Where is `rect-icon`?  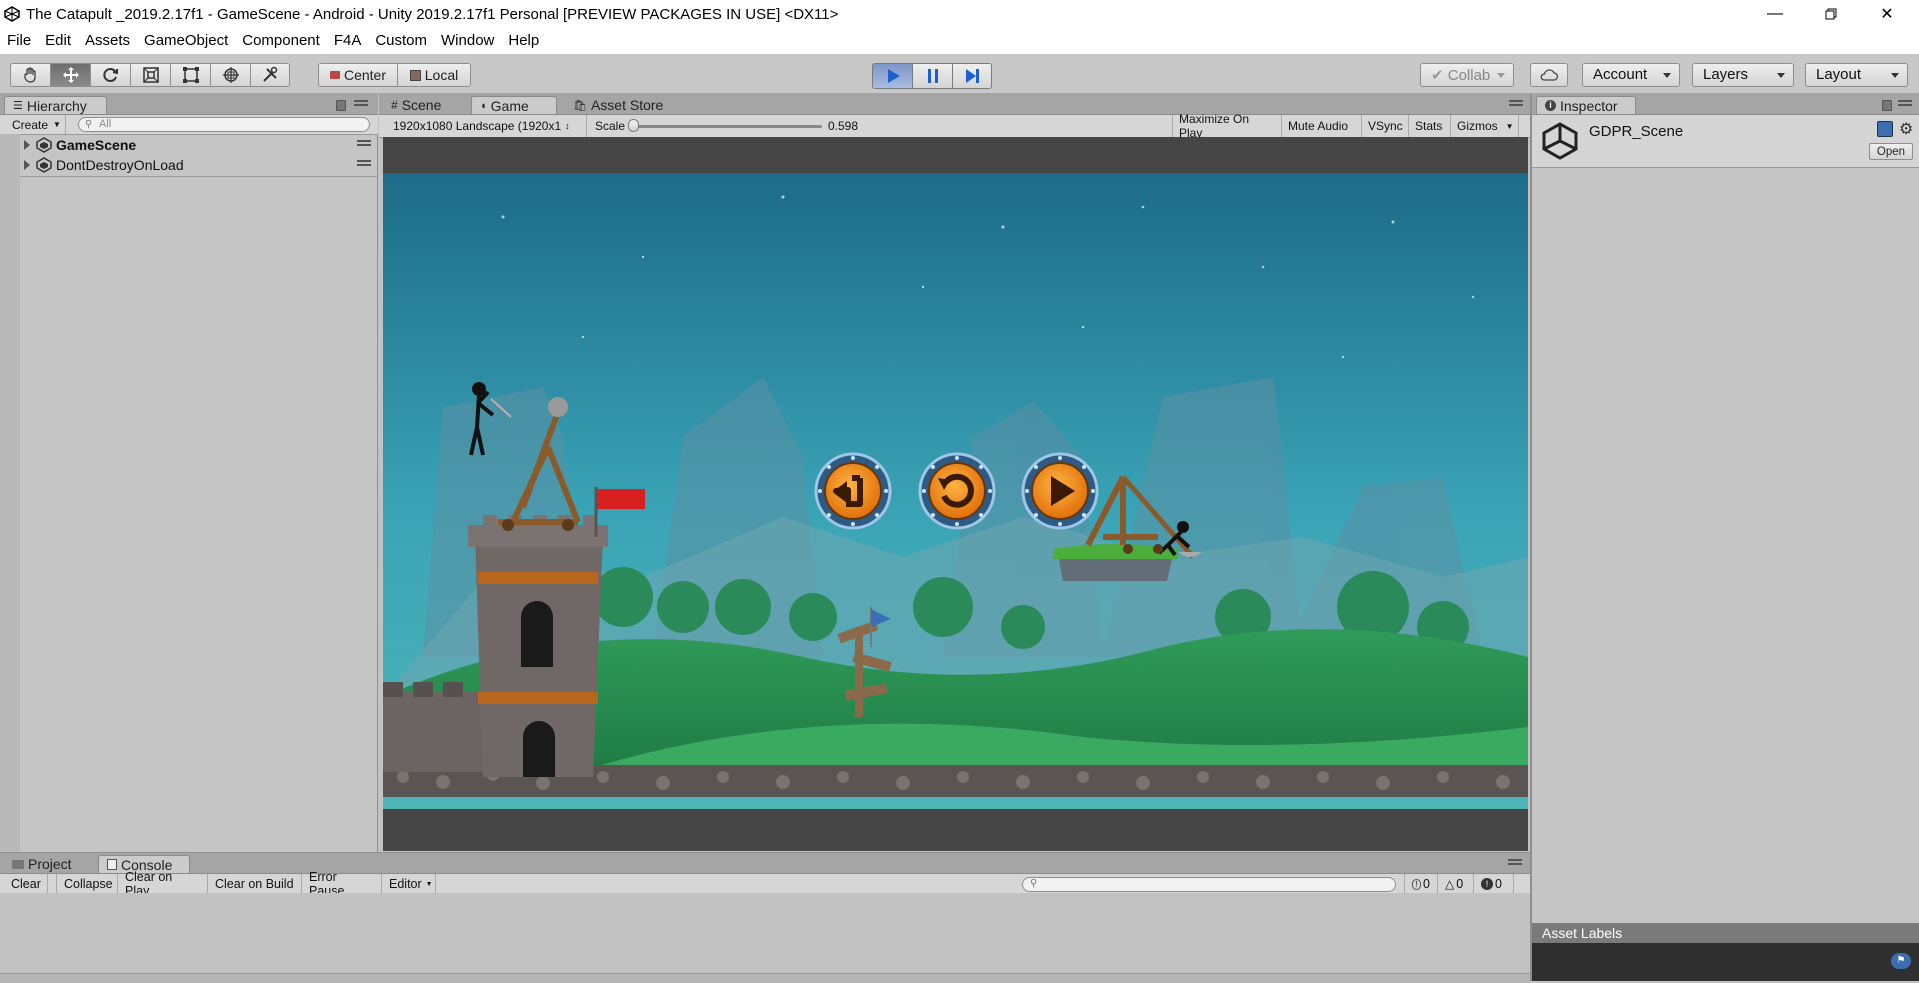
rect-icon is located at coordinates (190, 75).